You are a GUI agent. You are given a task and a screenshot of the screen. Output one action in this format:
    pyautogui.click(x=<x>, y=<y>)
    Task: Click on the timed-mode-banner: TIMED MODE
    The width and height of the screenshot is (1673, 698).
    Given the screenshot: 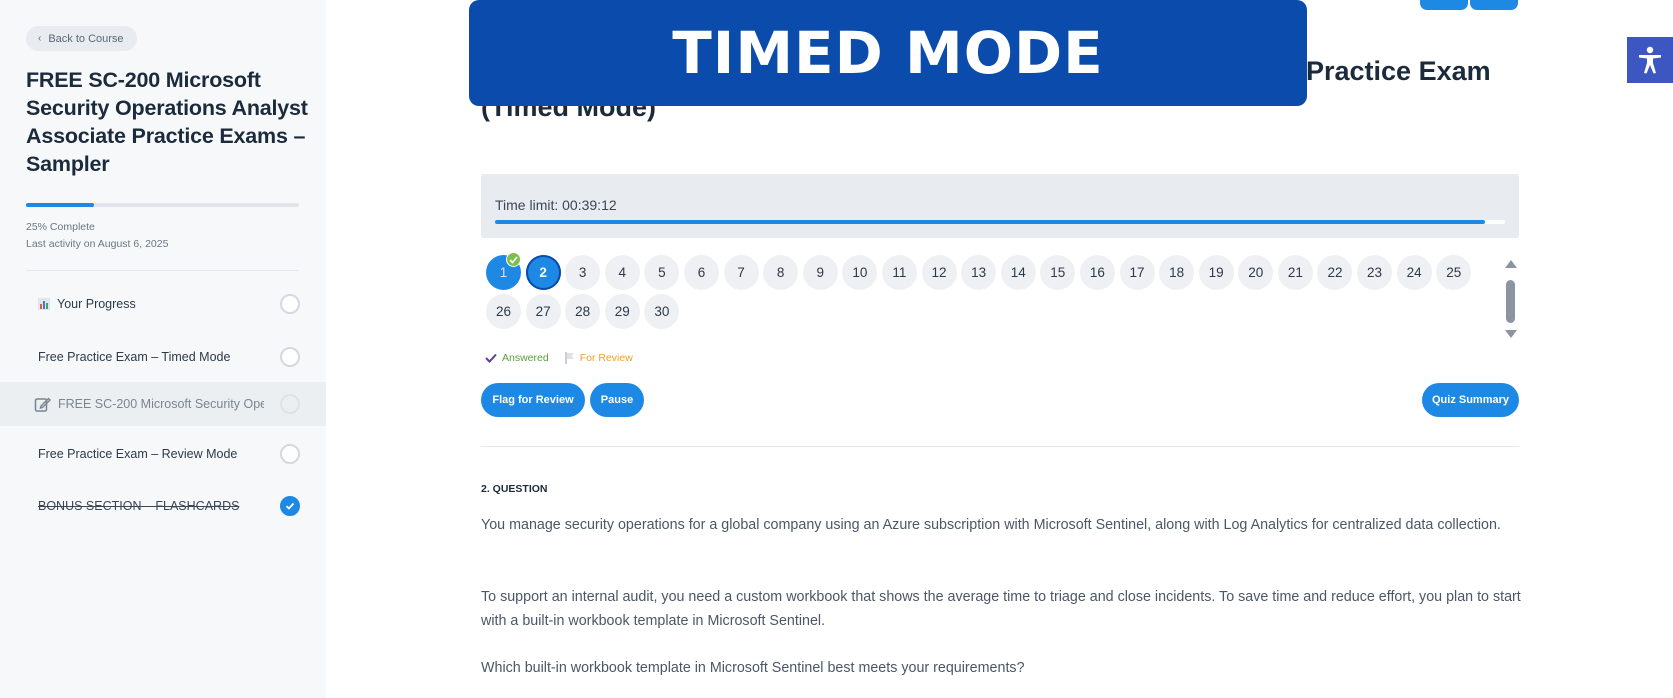 What is the action you would take?
    pyautogui.click(x=888, y=53)
    